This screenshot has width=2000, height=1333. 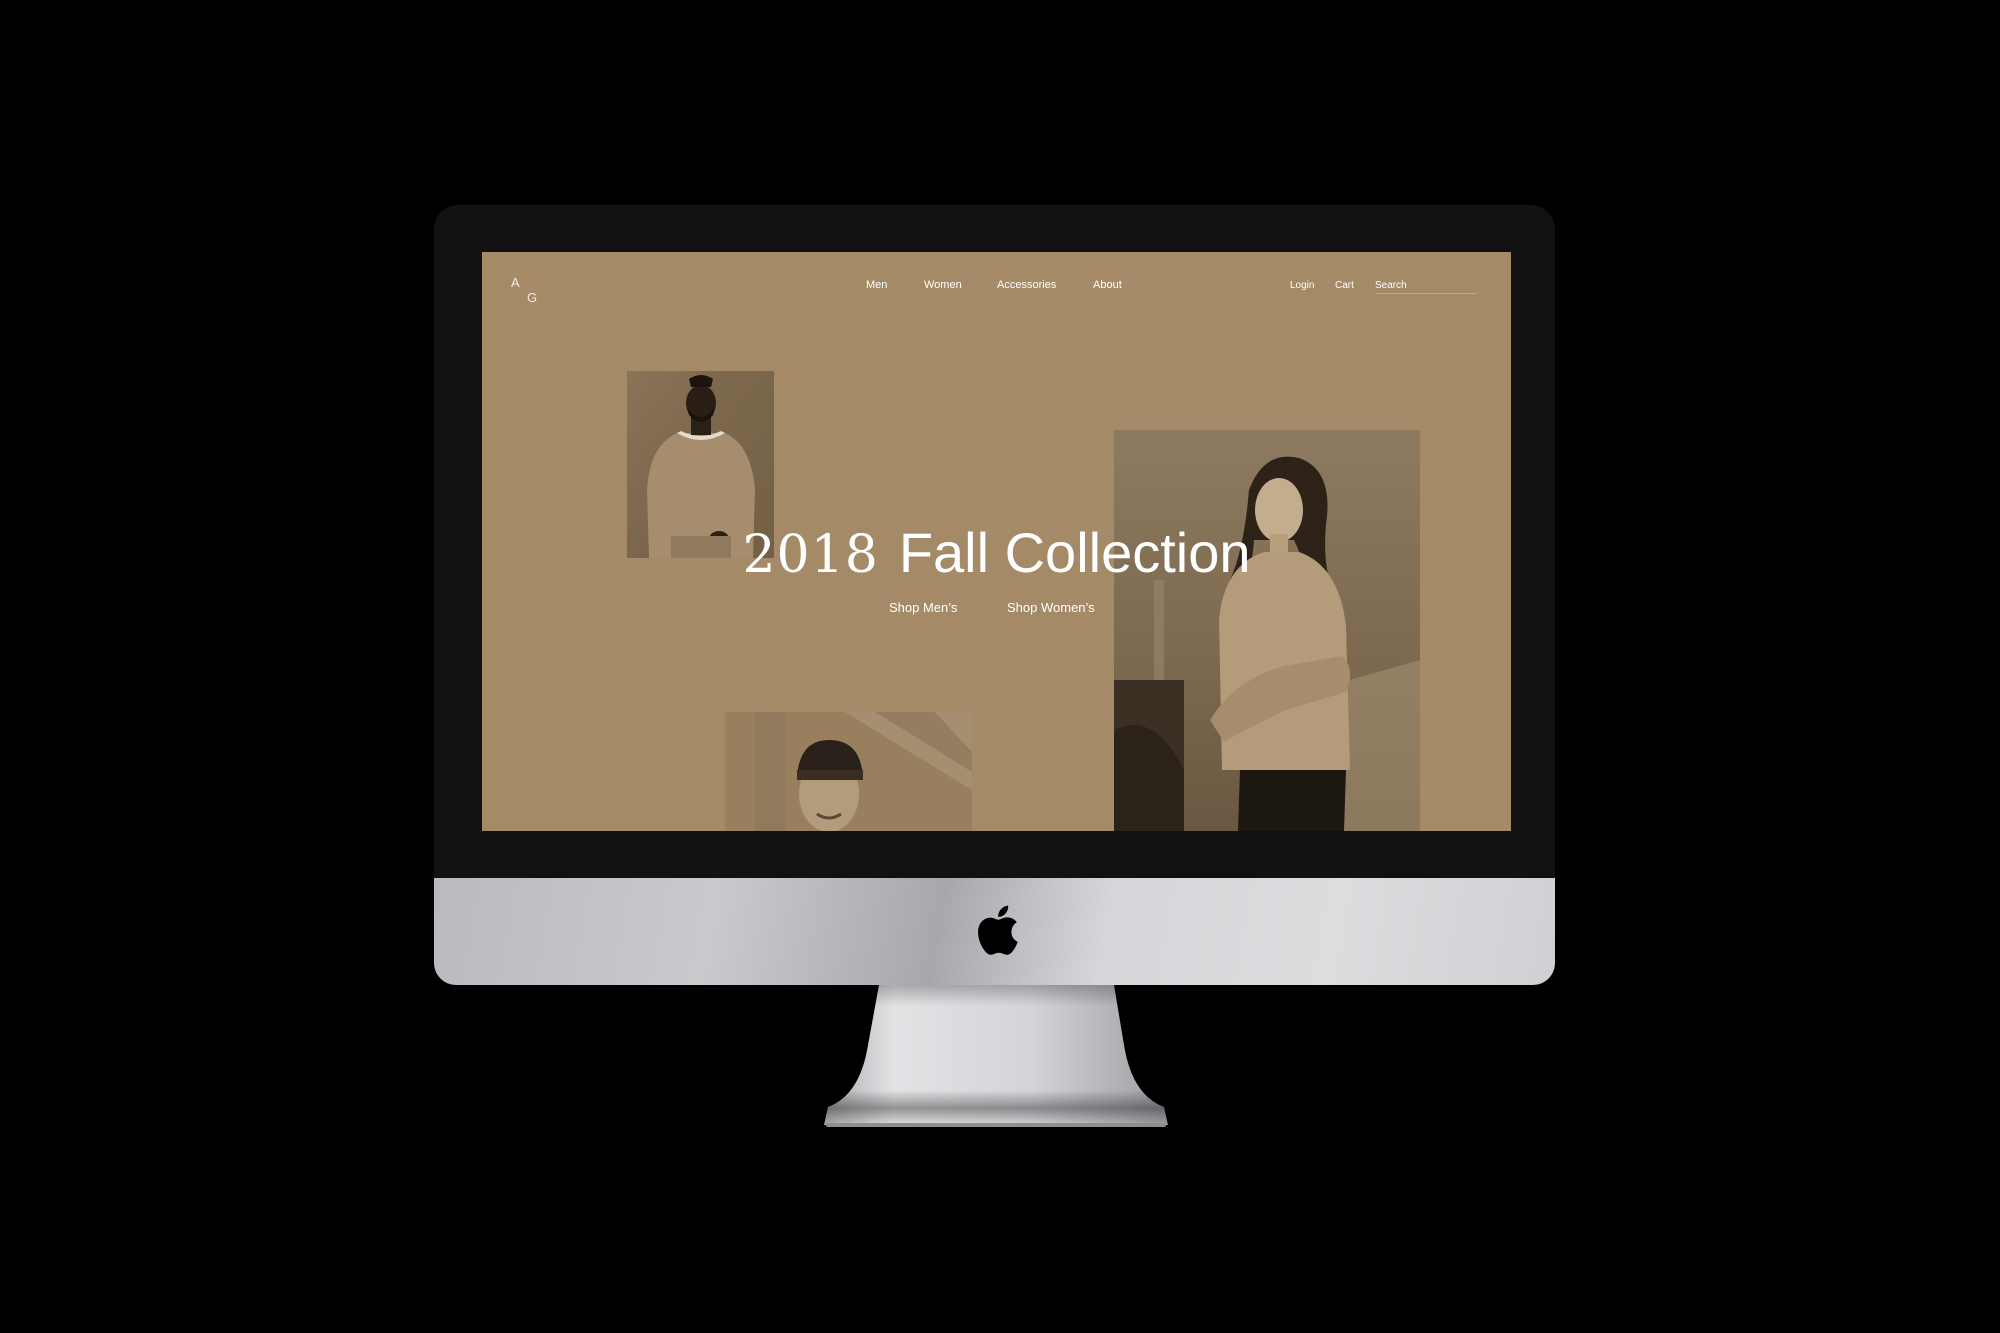 What do you see at coordinates (923, 607) in the screenshot?
I see `shop-men-link: Shop Men’s` at bounding box center [923, 607].